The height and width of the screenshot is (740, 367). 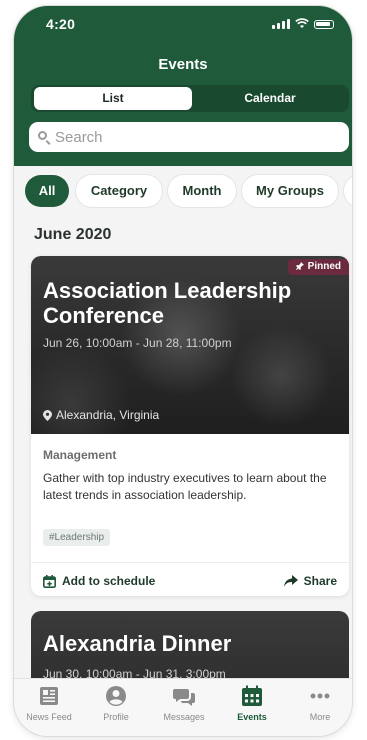 I want to click on filter-chip-my-groups: My Groups, so click(x=290, y=191).